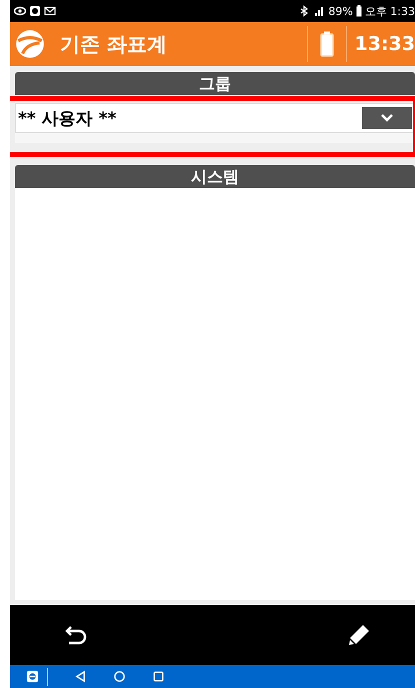  I want to click on group-dropdown: ** 사용자 **, so click(215, 118).